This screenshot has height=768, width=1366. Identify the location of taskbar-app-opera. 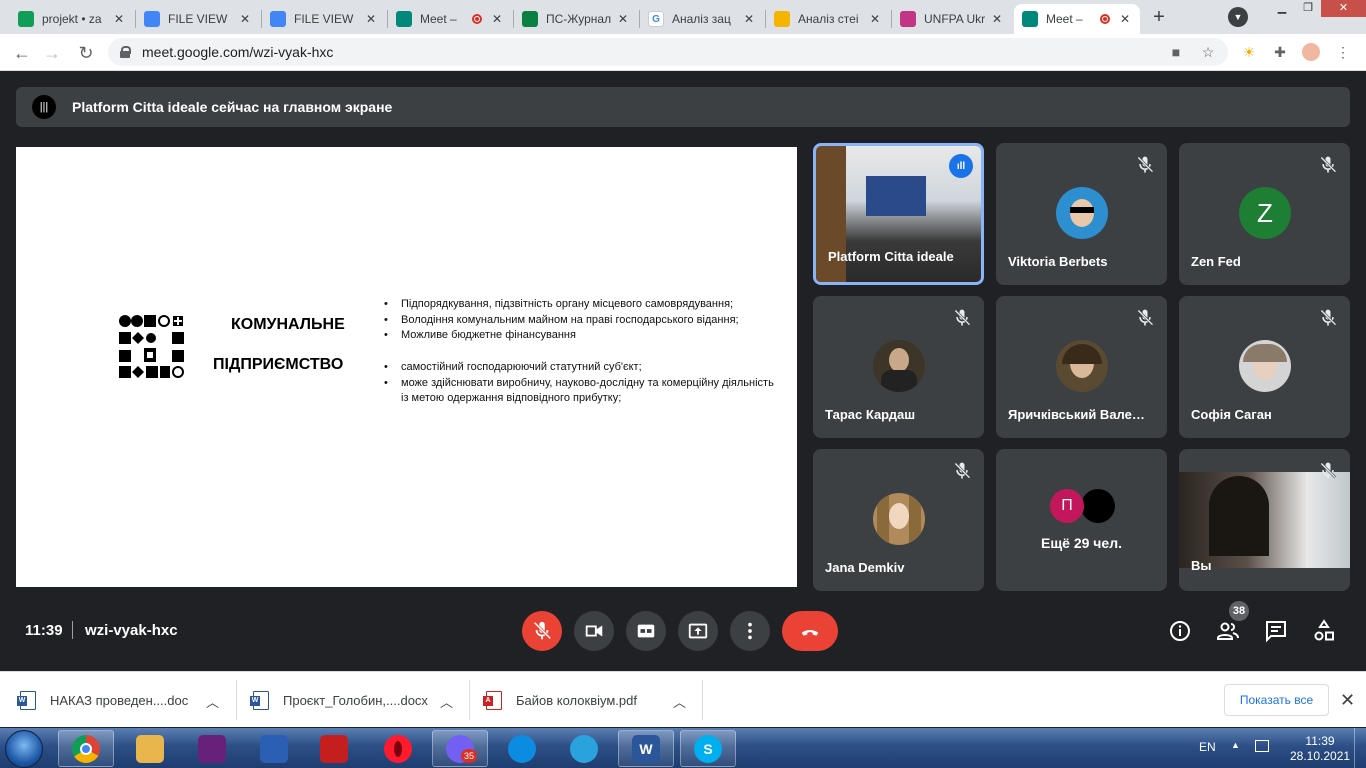
(398, 748).